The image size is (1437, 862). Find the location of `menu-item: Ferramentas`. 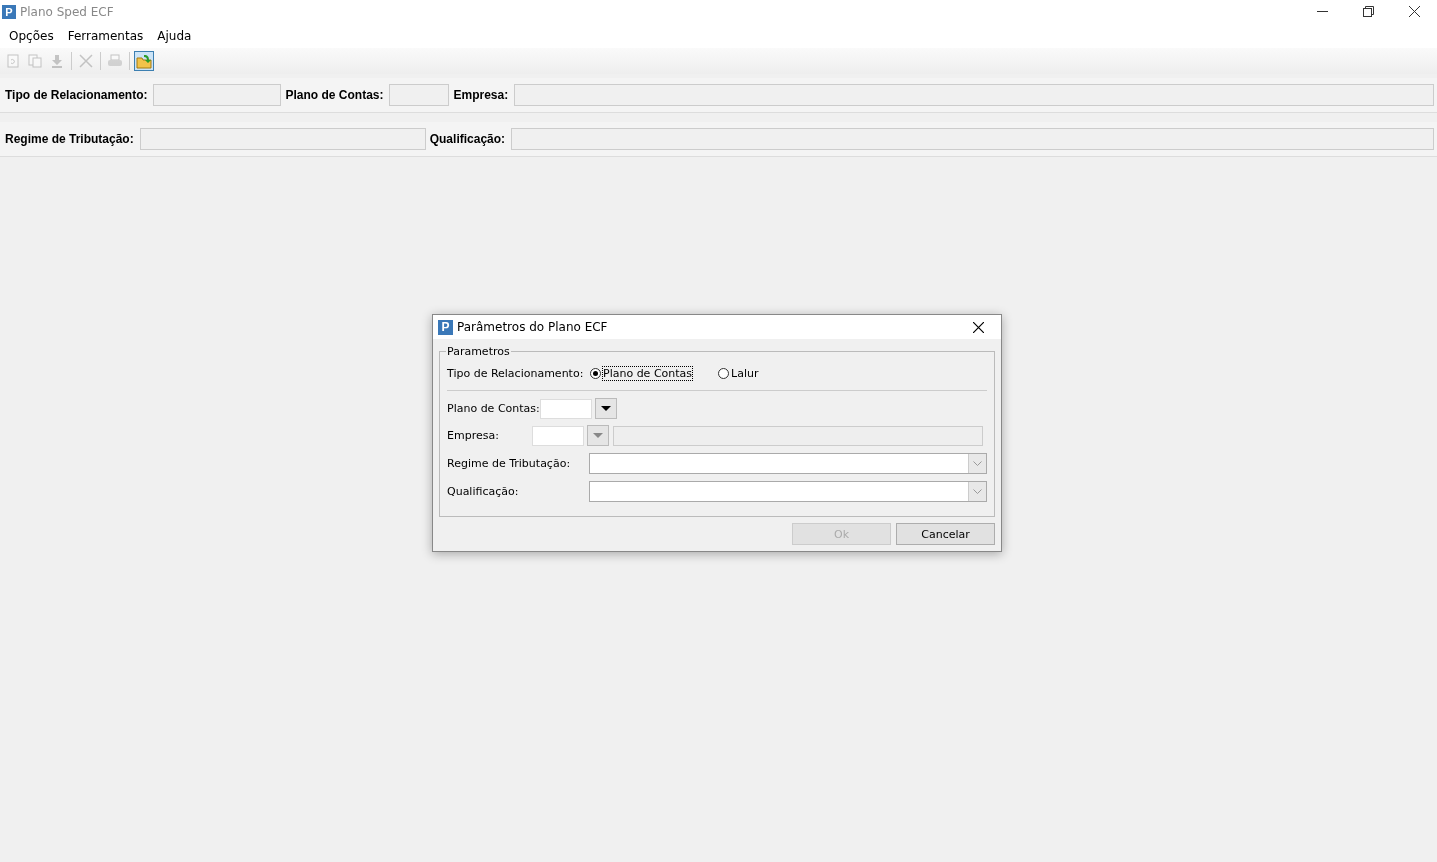

menu-item: Ferramentas is located at coordinates (105, 35).